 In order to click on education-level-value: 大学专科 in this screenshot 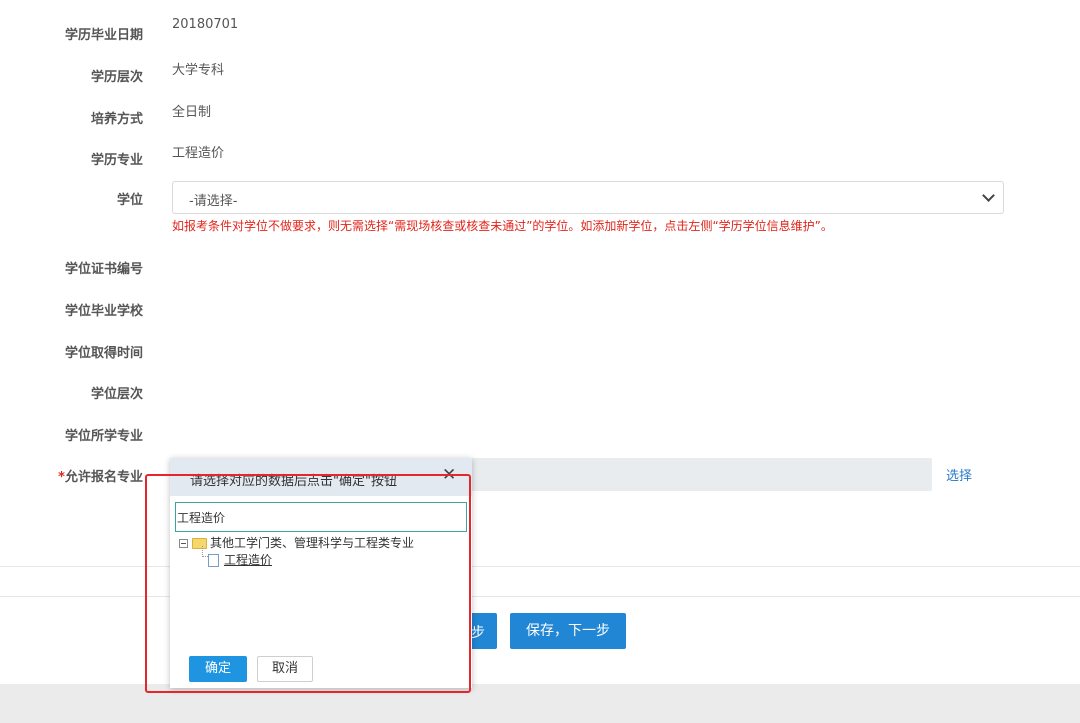, I will do `click(198, 70)`.